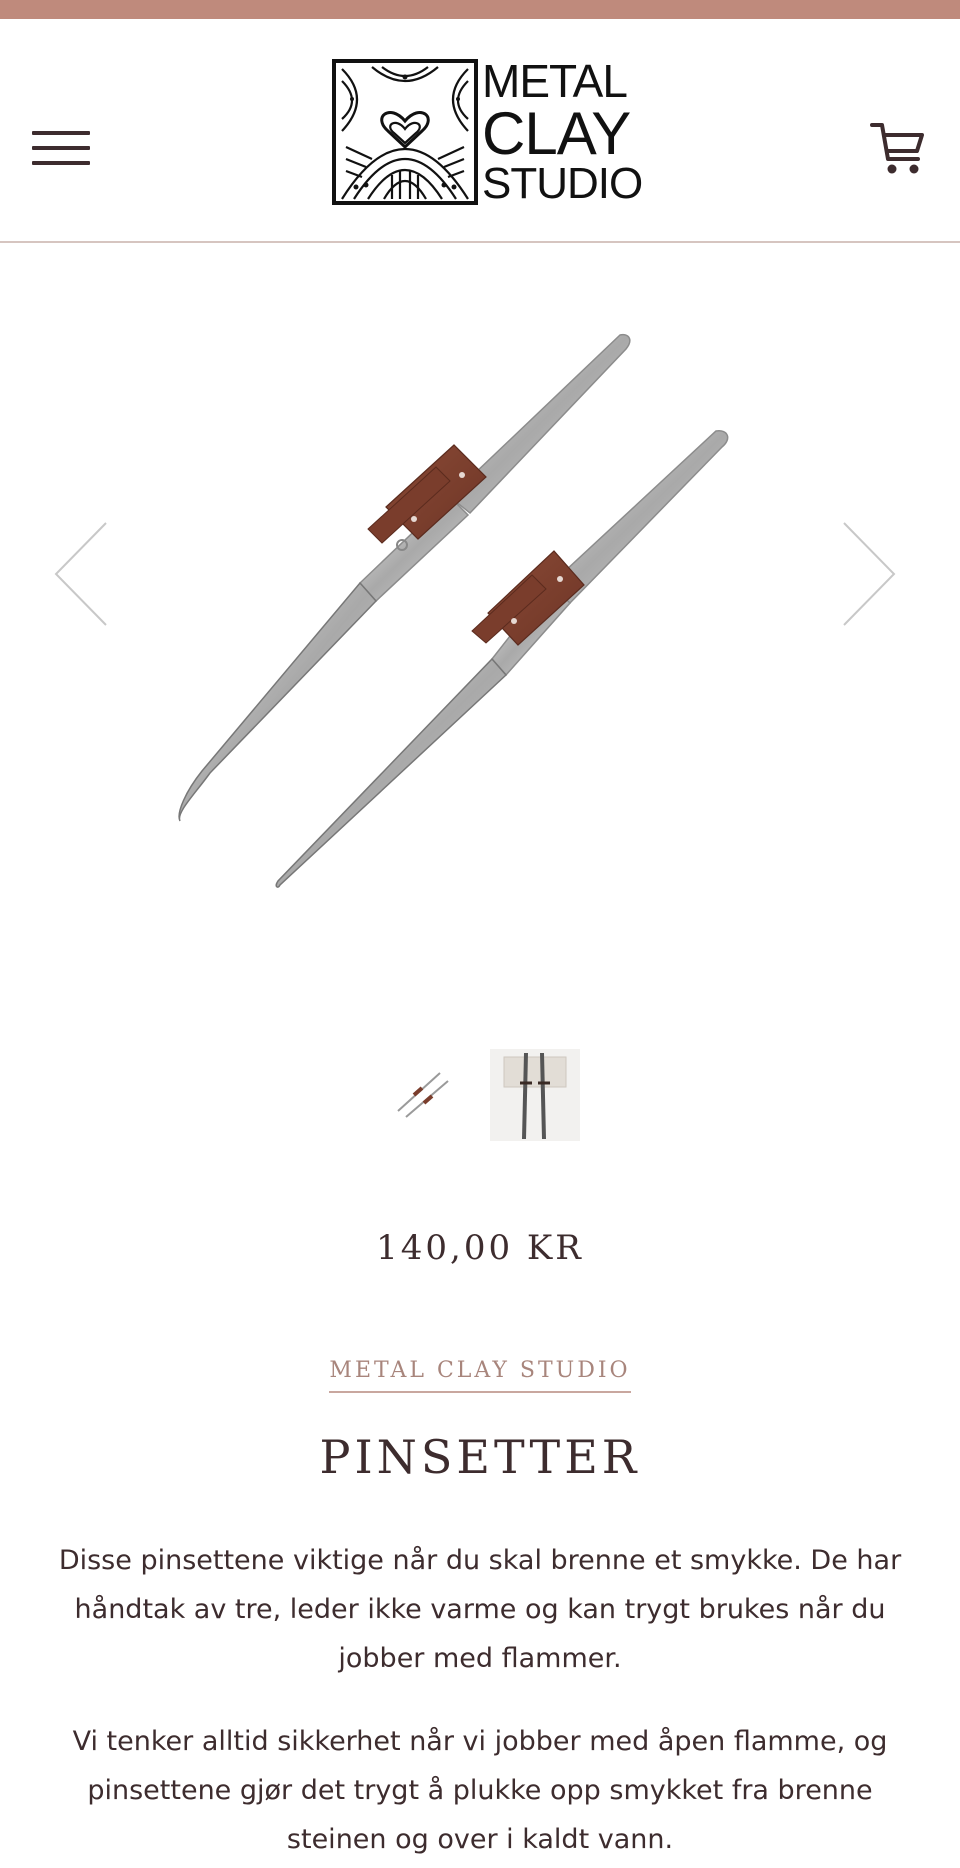 The height and width of the screenshot is (1868, 960). I want to click on site-header: METAL CLAY STUDIO, so click(480, 131).